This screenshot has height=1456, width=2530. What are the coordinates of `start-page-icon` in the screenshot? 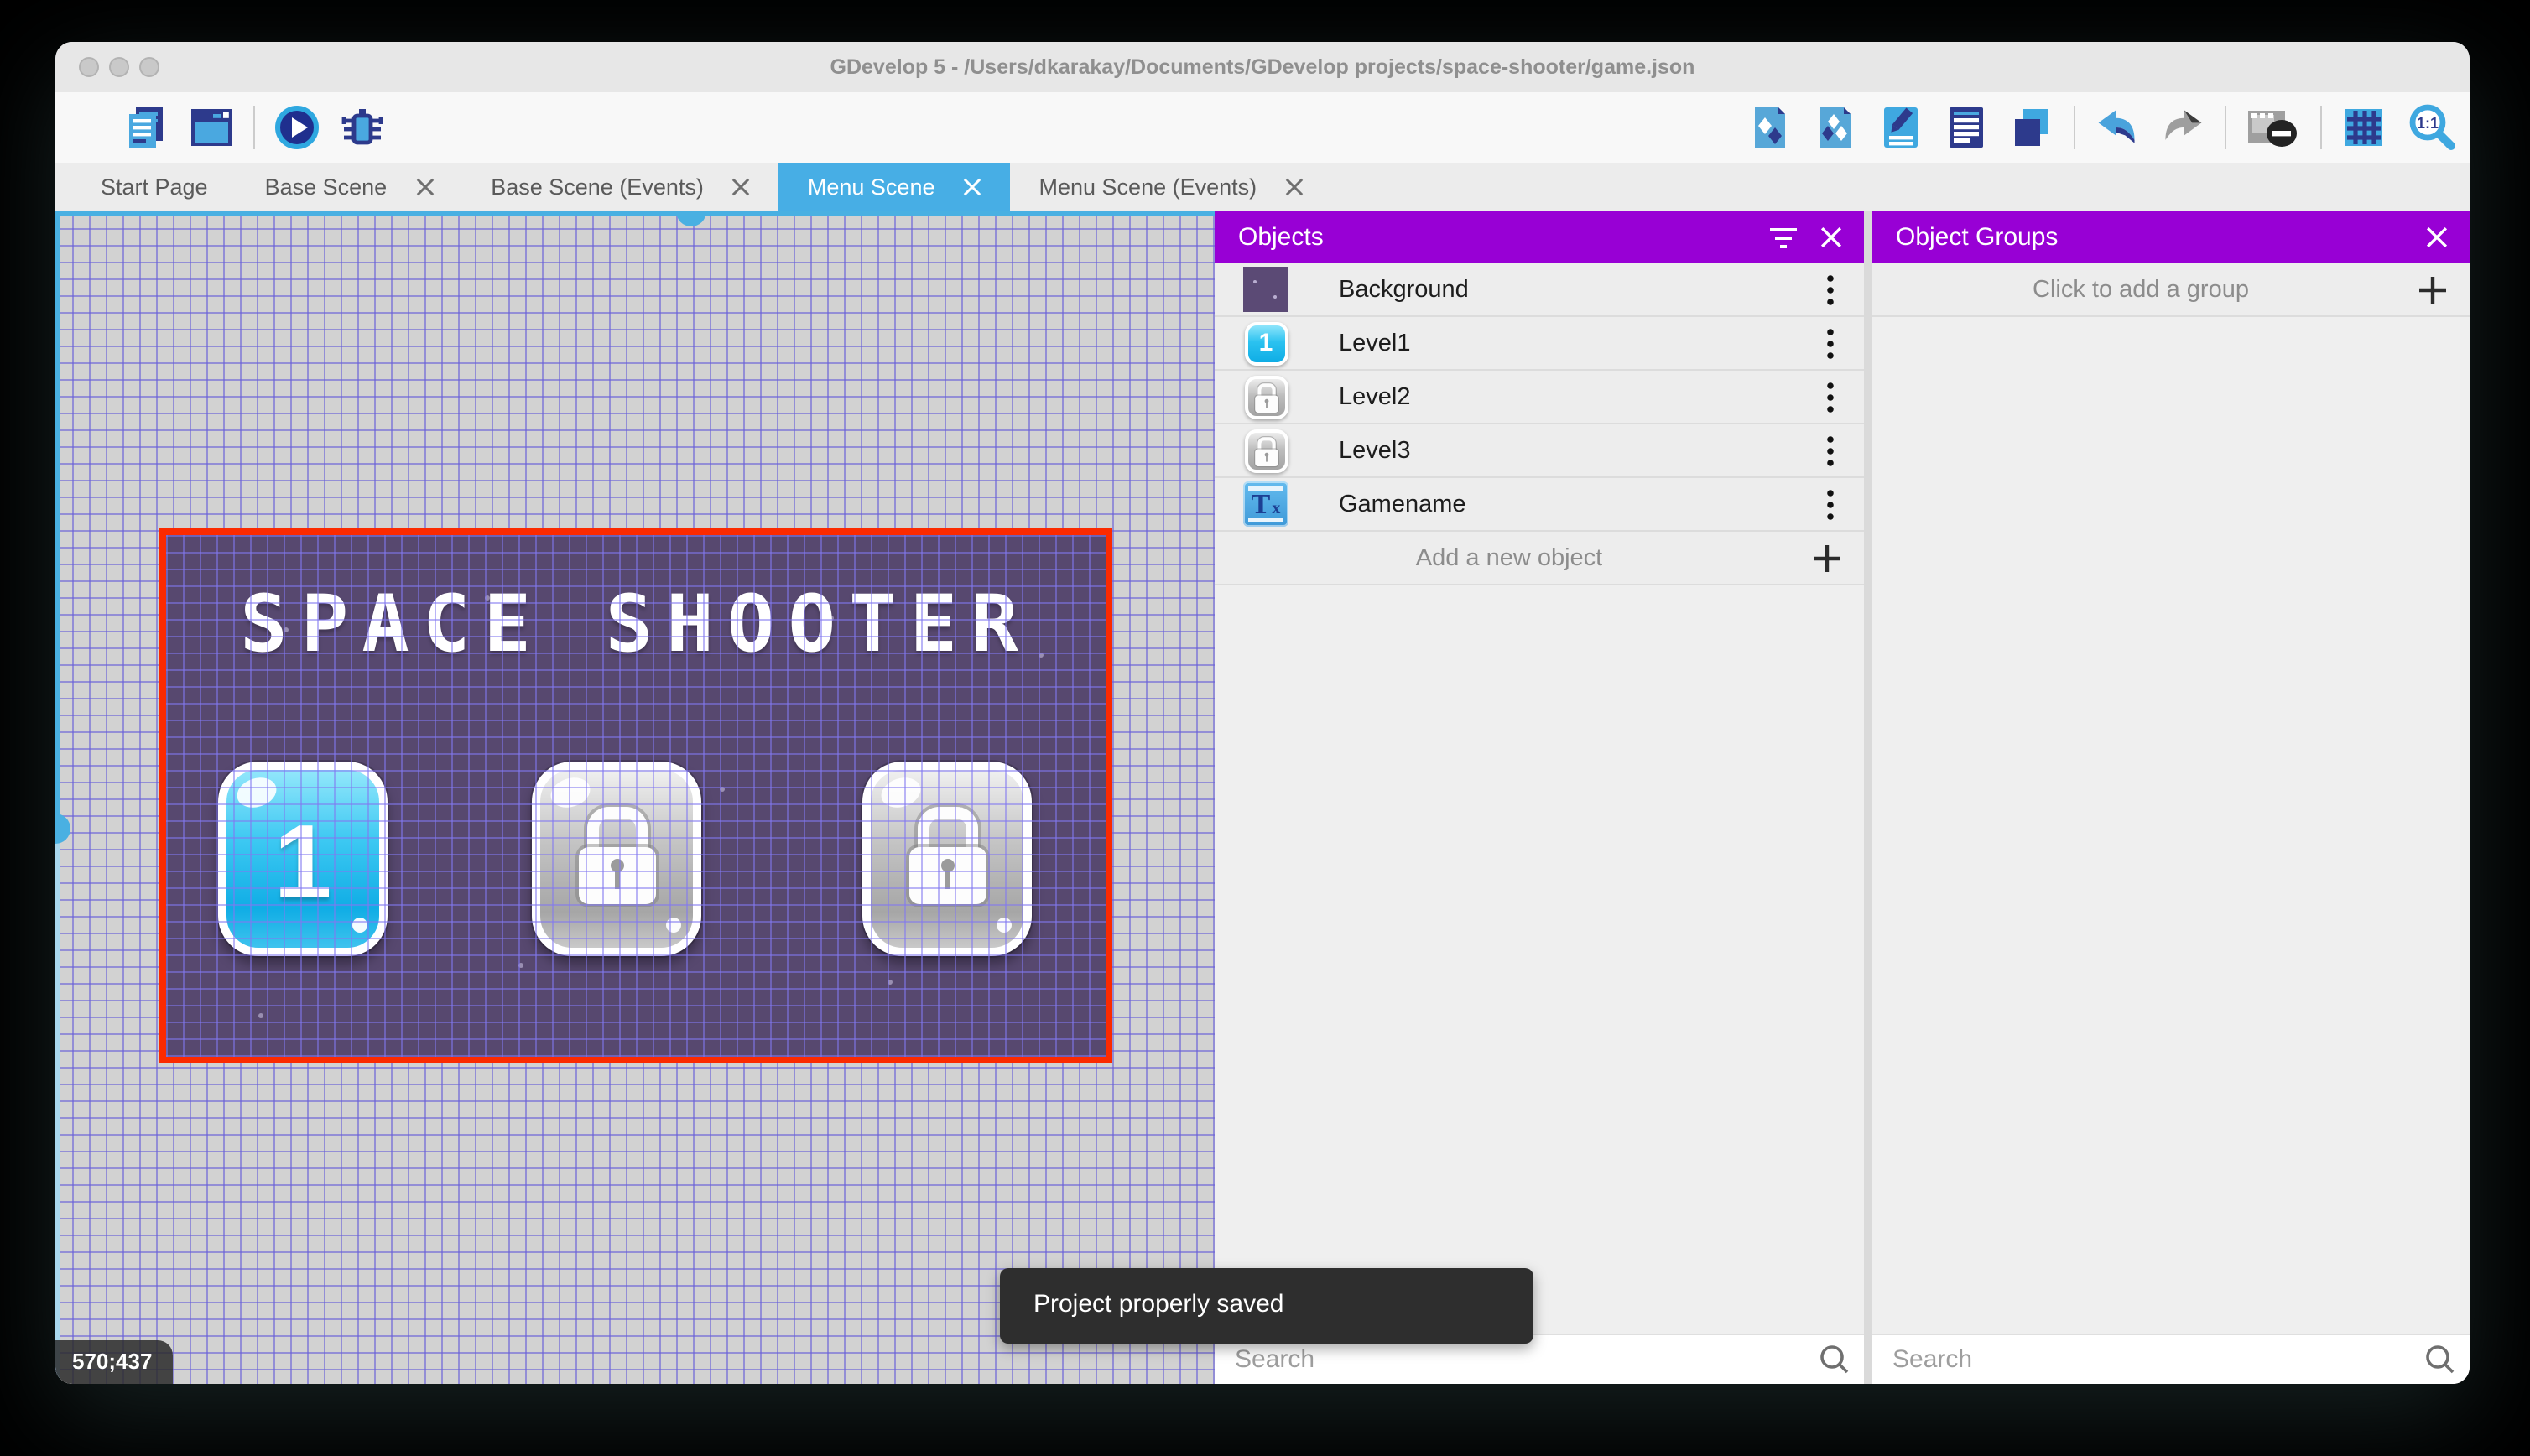 It's located at (211, 128).